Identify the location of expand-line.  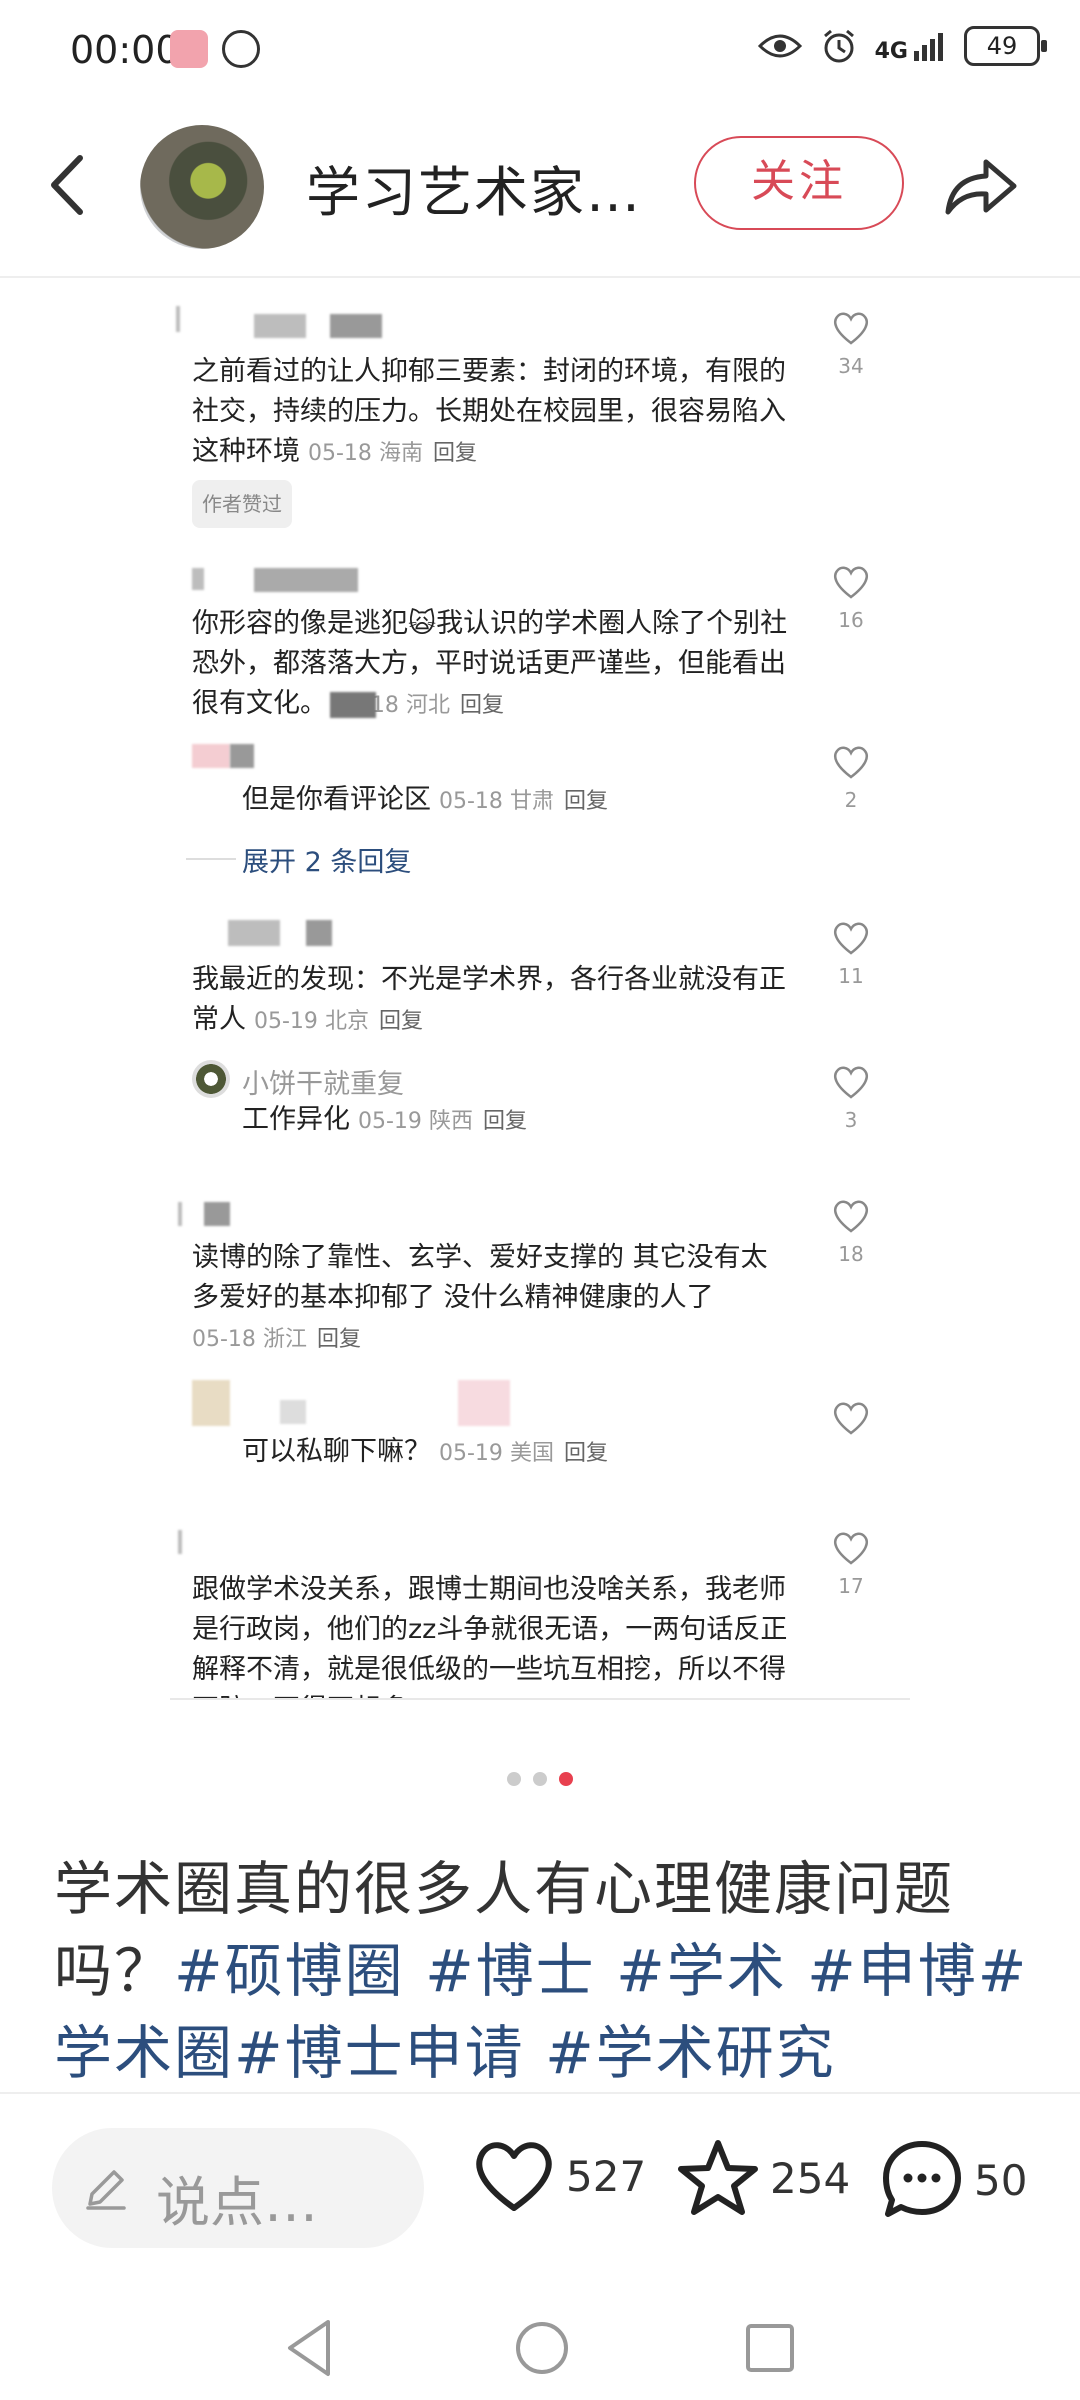
(211, 859).